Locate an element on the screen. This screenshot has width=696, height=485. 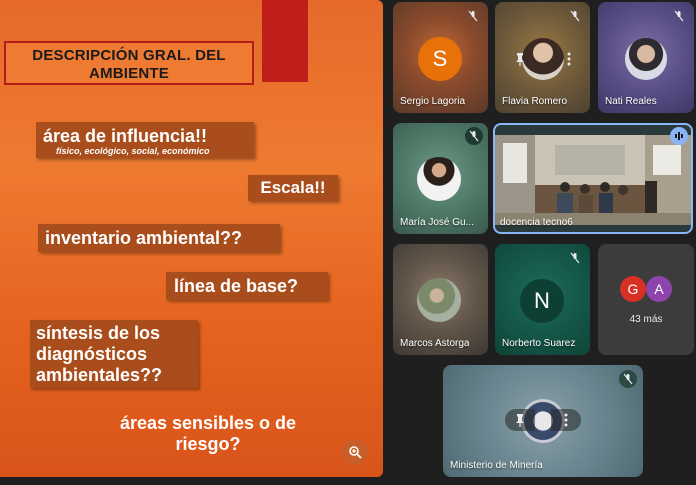
participant-tile-norberto: N Norberto Suarez is located at coordinates (542, 299).